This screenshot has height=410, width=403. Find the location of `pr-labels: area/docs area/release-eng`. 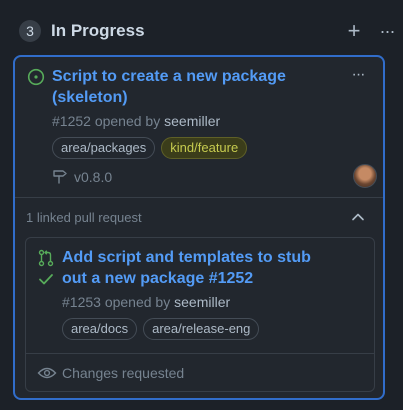

pr-labels: area/docs area/release-eng is located at coordinates (161, 329).